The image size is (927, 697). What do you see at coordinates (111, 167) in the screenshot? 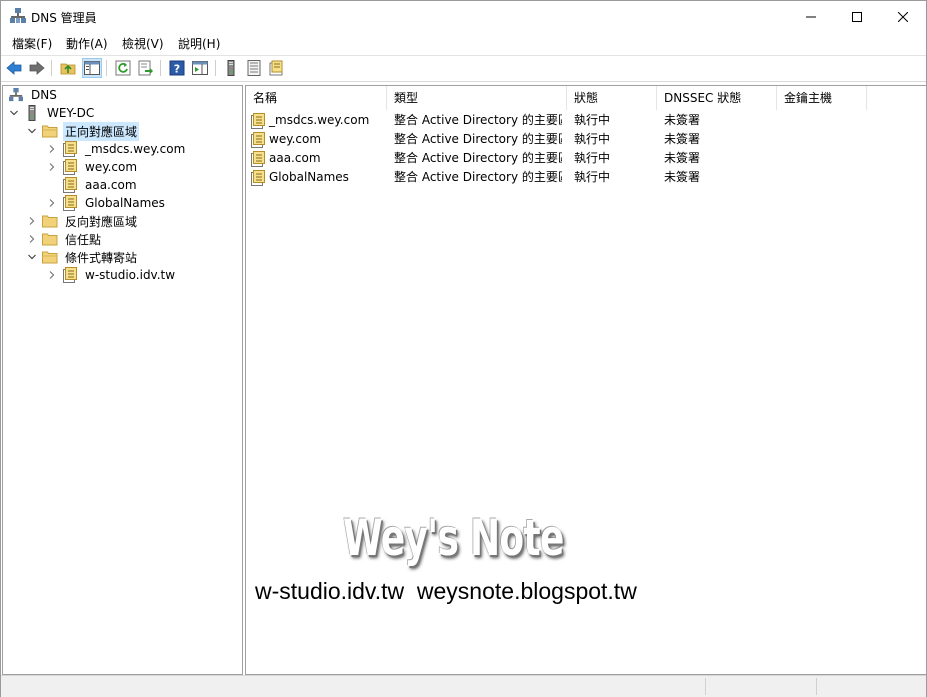
I see `tree-label: wey.com` at bounding box center [111, 167].